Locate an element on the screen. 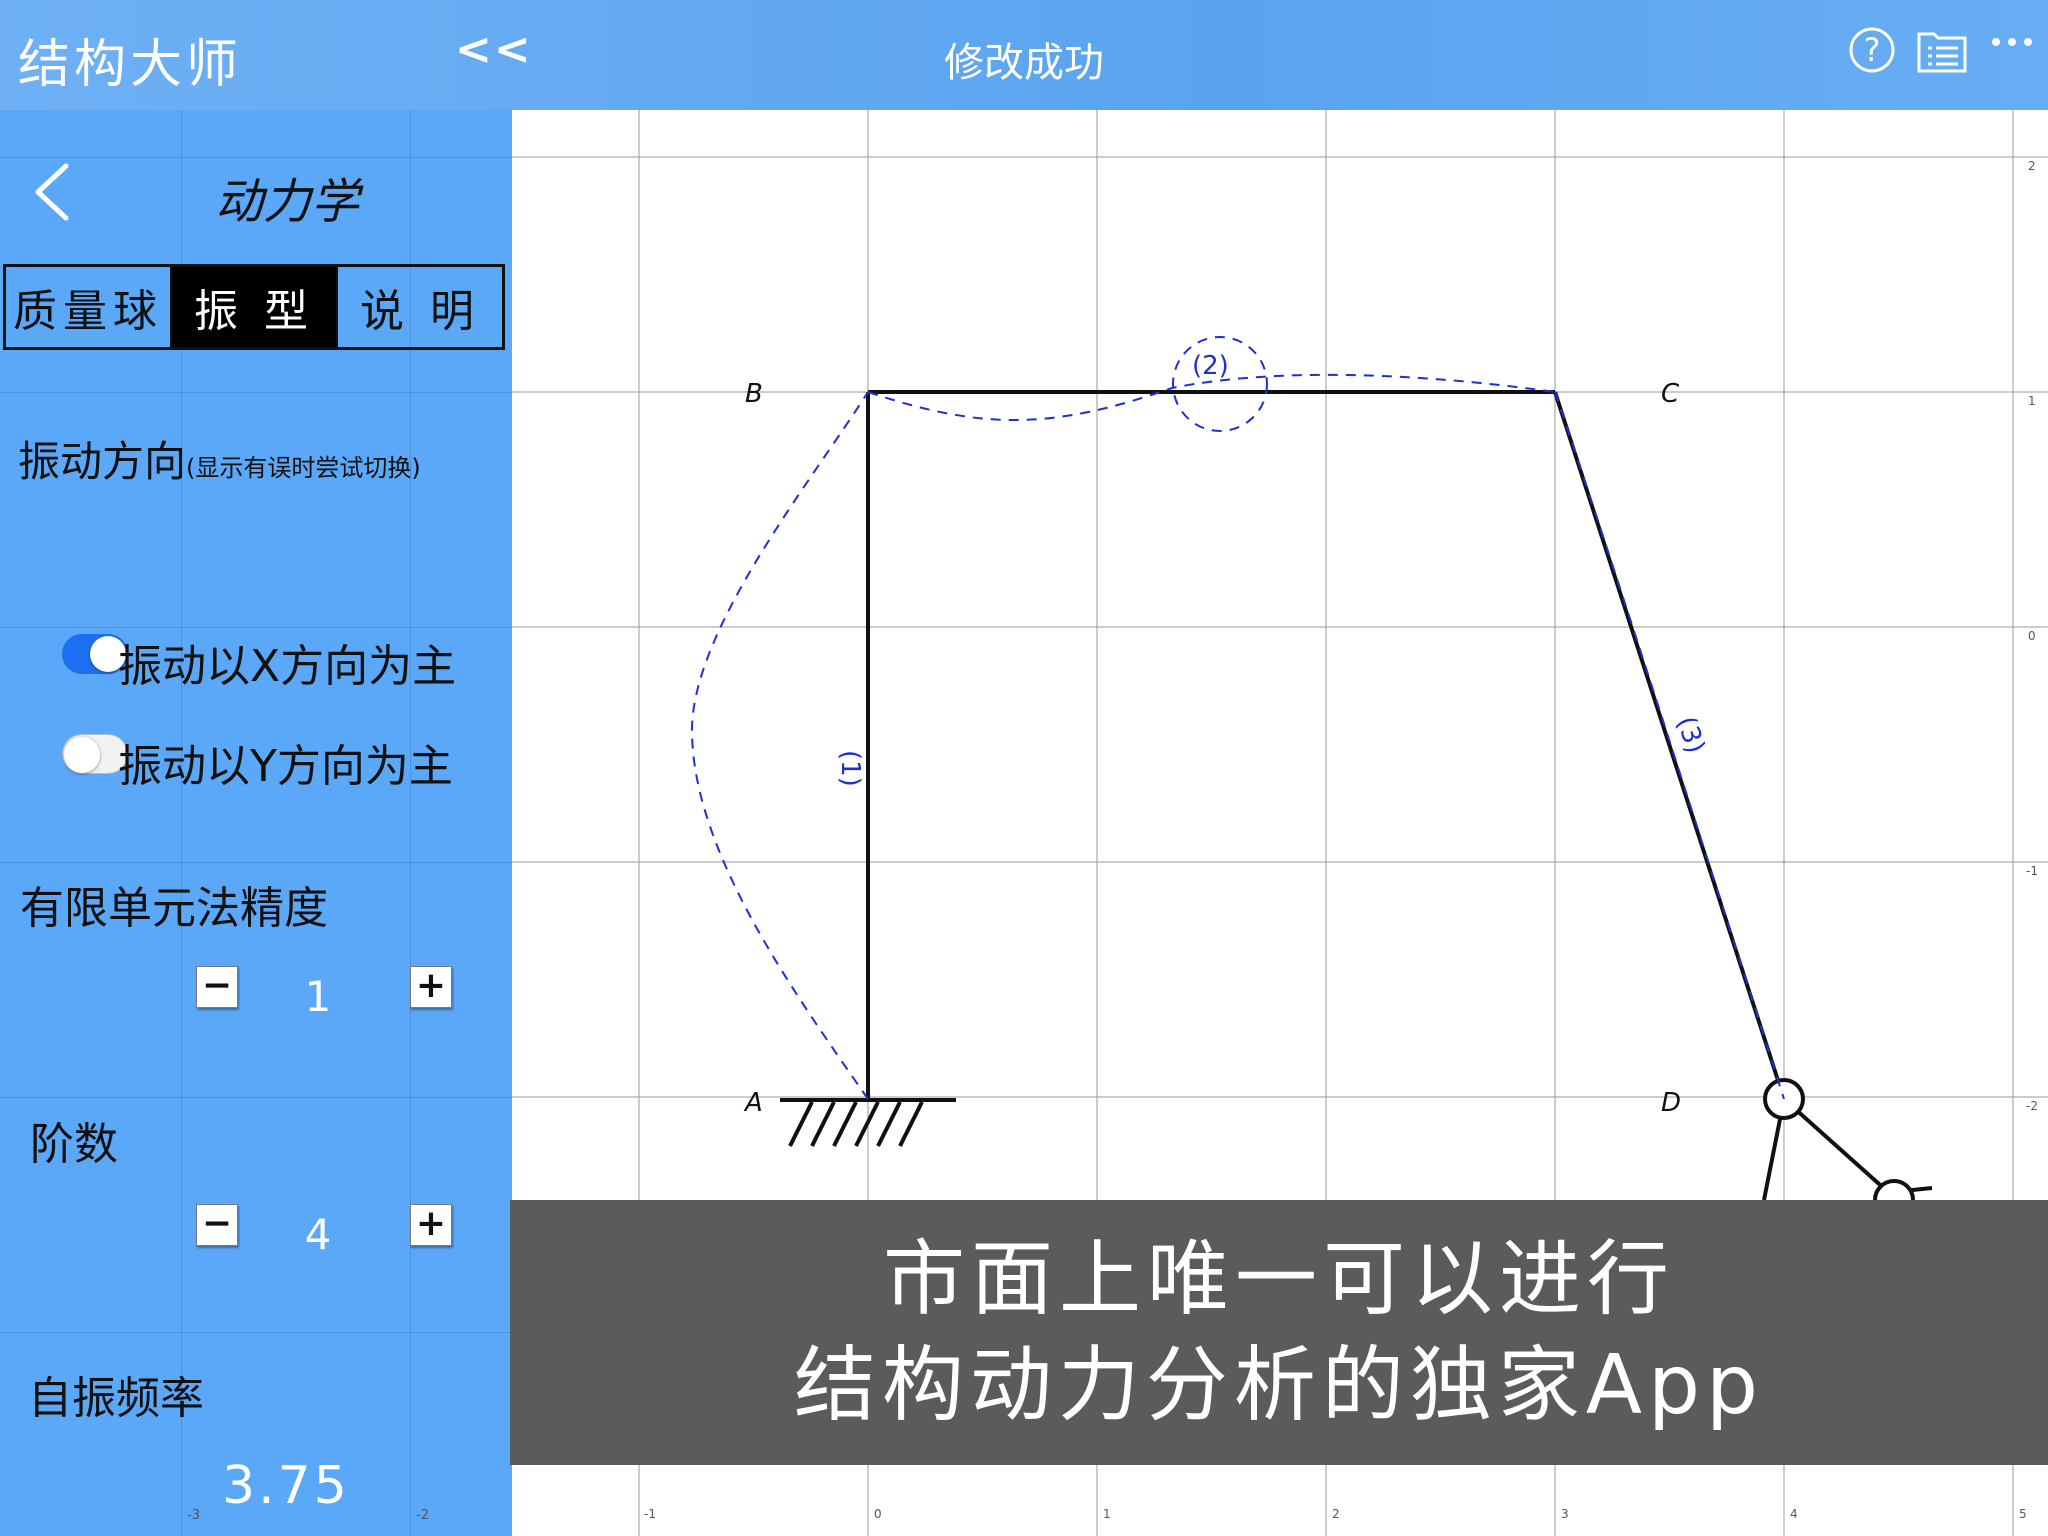  natural-frequency-value: 3.75 is located at coordinates (286, 1486).